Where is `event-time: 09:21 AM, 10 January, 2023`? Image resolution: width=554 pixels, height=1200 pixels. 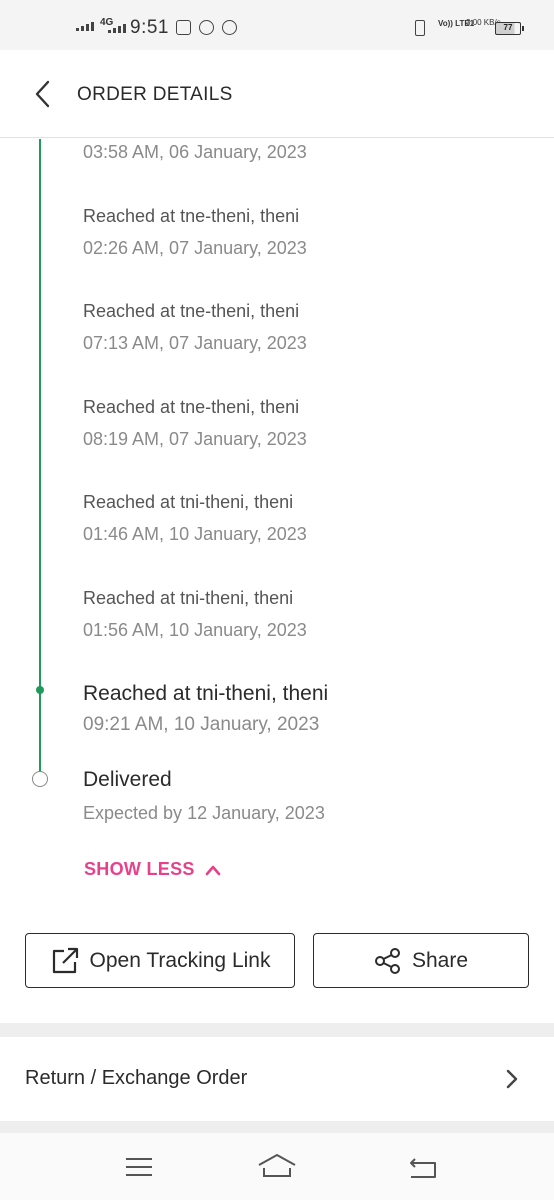
event-time: 09:21 AM, 10 January, 2023 is located at coordinates (201, 724).